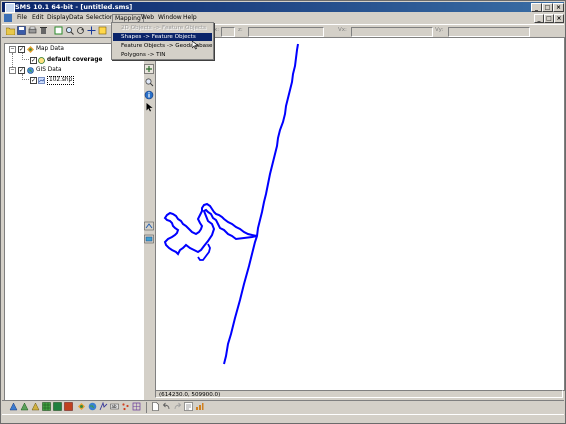 This screenshot has width=566, height=424. What do you see at coordinates (41, 80) in the screenshot?
I see `shapefile-icon` at bounding box center [41, 80].